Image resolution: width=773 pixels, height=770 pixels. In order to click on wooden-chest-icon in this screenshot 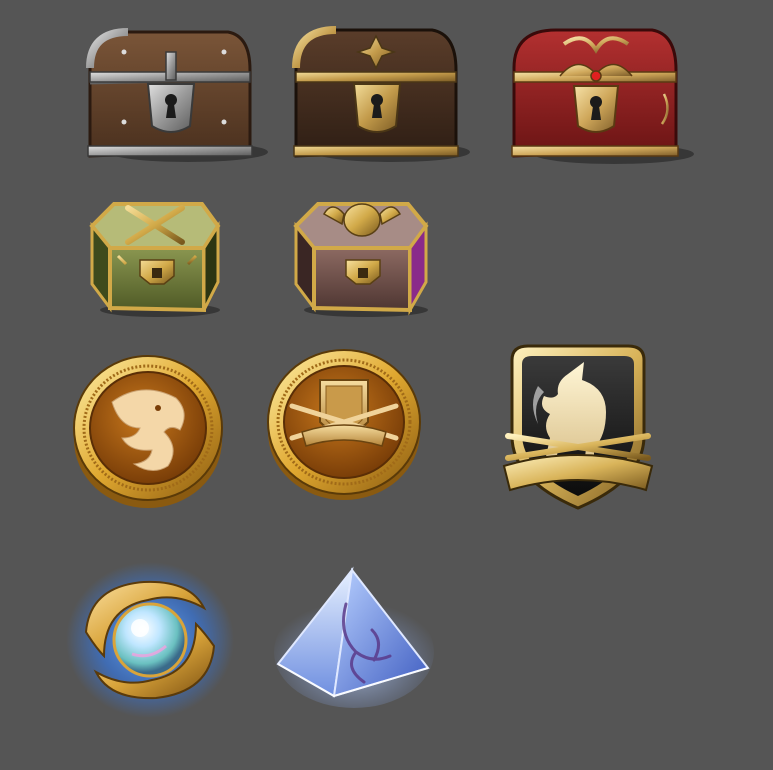, I will do `click(173, 94)`.